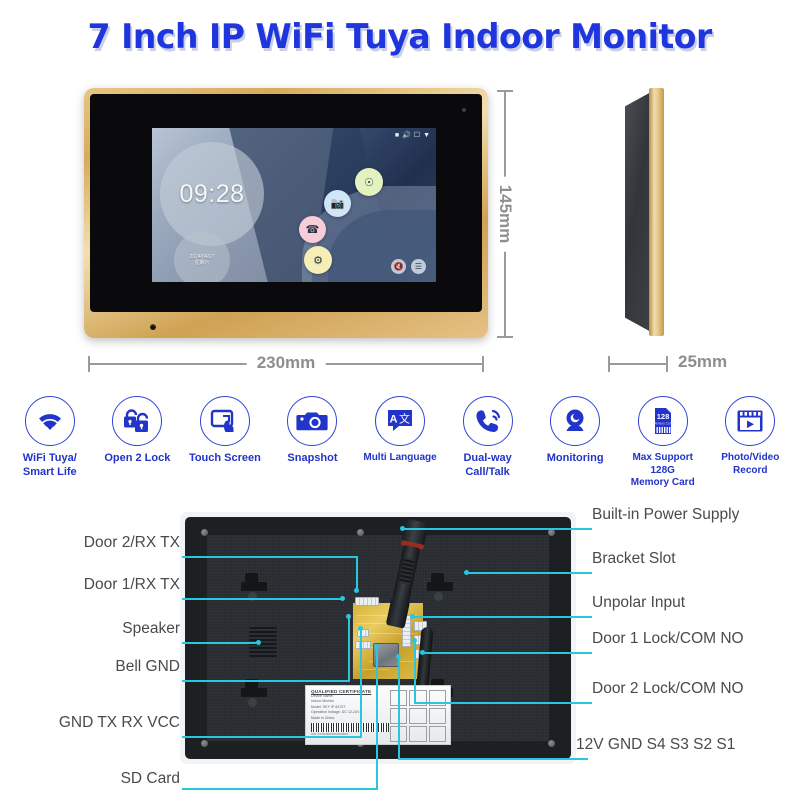 The height and width of the screenshot is (800, 800). I want to click on feature-label: Open 2 Lock, so click(137, 458).